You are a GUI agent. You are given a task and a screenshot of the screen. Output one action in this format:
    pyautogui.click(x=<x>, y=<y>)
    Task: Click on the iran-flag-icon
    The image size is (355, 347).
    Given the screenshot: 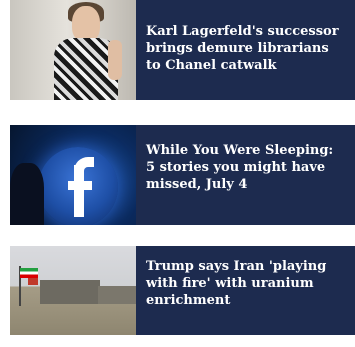 What is the action you would take?
    pyautogui.click(x=29, y=273)
    